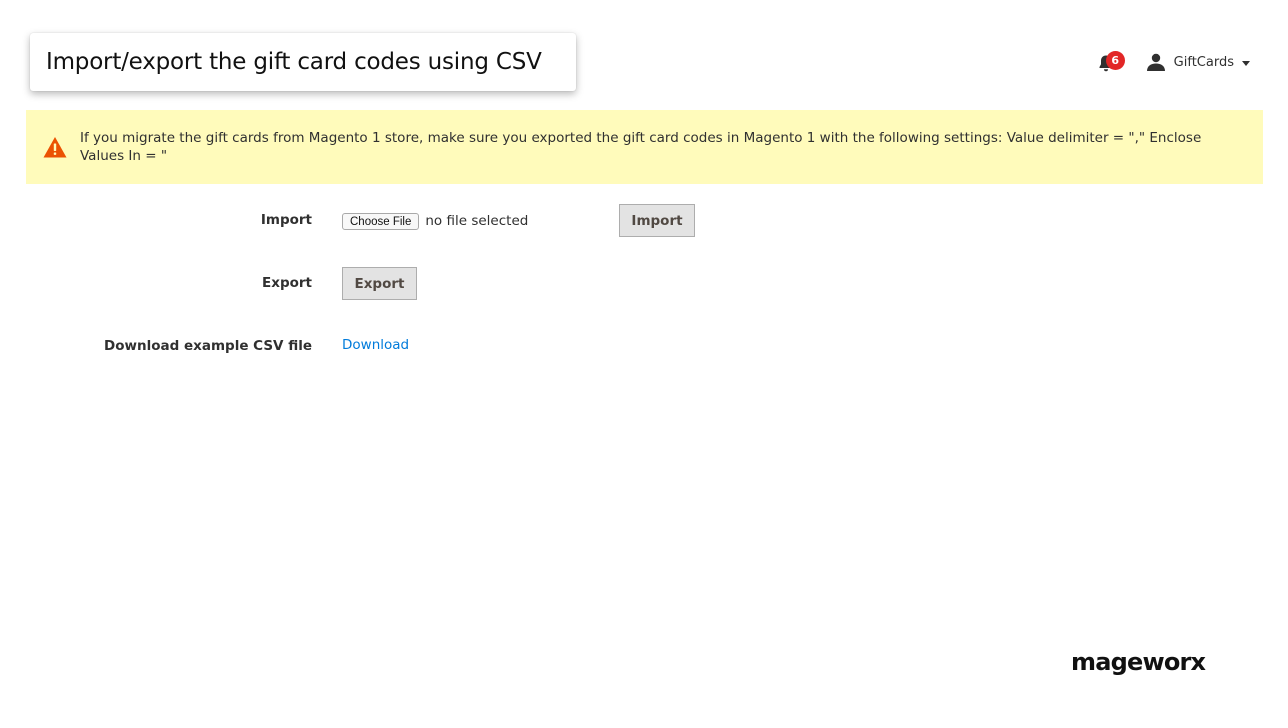 The width and height of the screenshot is (1288, 728). What do you see at coordinates (379, 283) in the screenshot?
I see `export-button: Export` at bounding box center [379, 283].